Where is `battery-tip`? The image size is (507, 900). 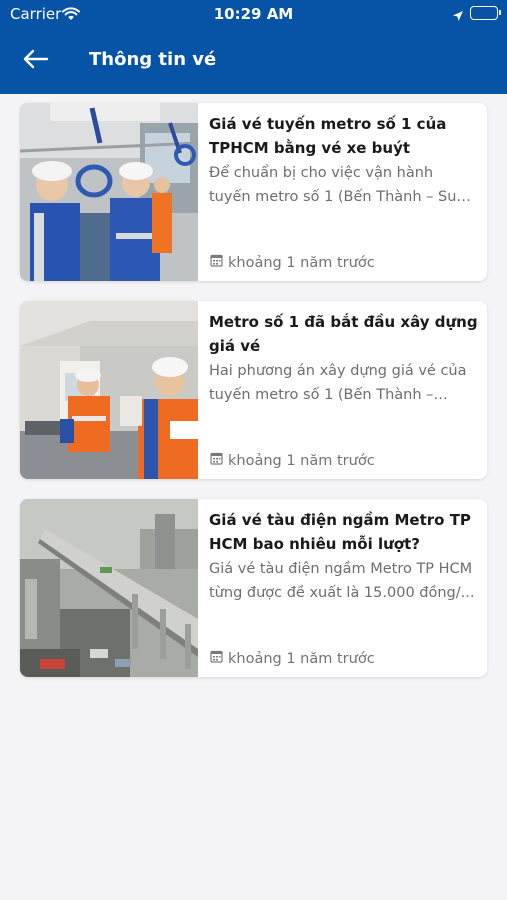
battery-tip is located at coordinates (500, 12).